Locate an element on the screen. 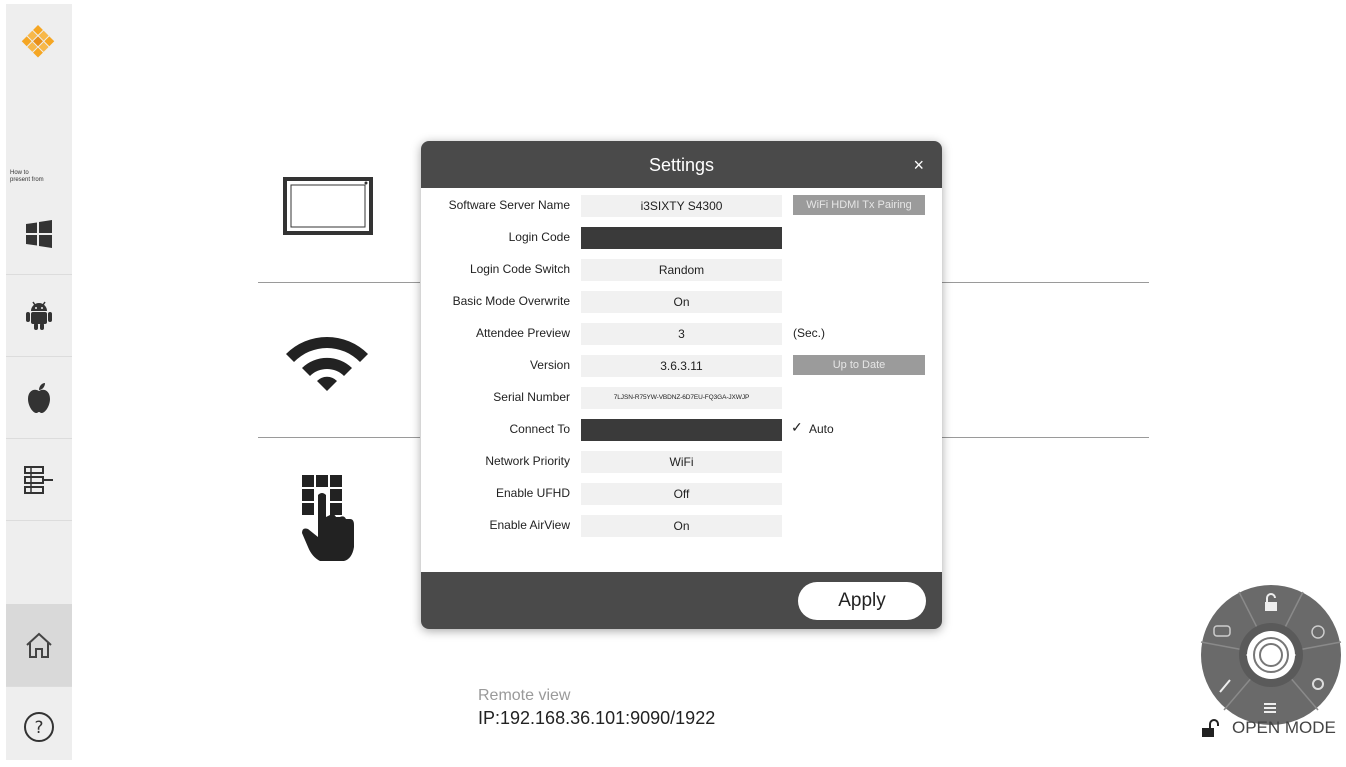 This screenshot has height=767, width=1346. basic-mode-overwrite-toggle: On is located at coordinates (681, 302).